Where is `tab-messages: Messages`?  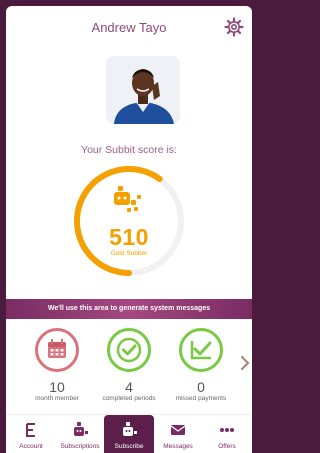 tab-messages: Messages is located at coordinates (178, 434).